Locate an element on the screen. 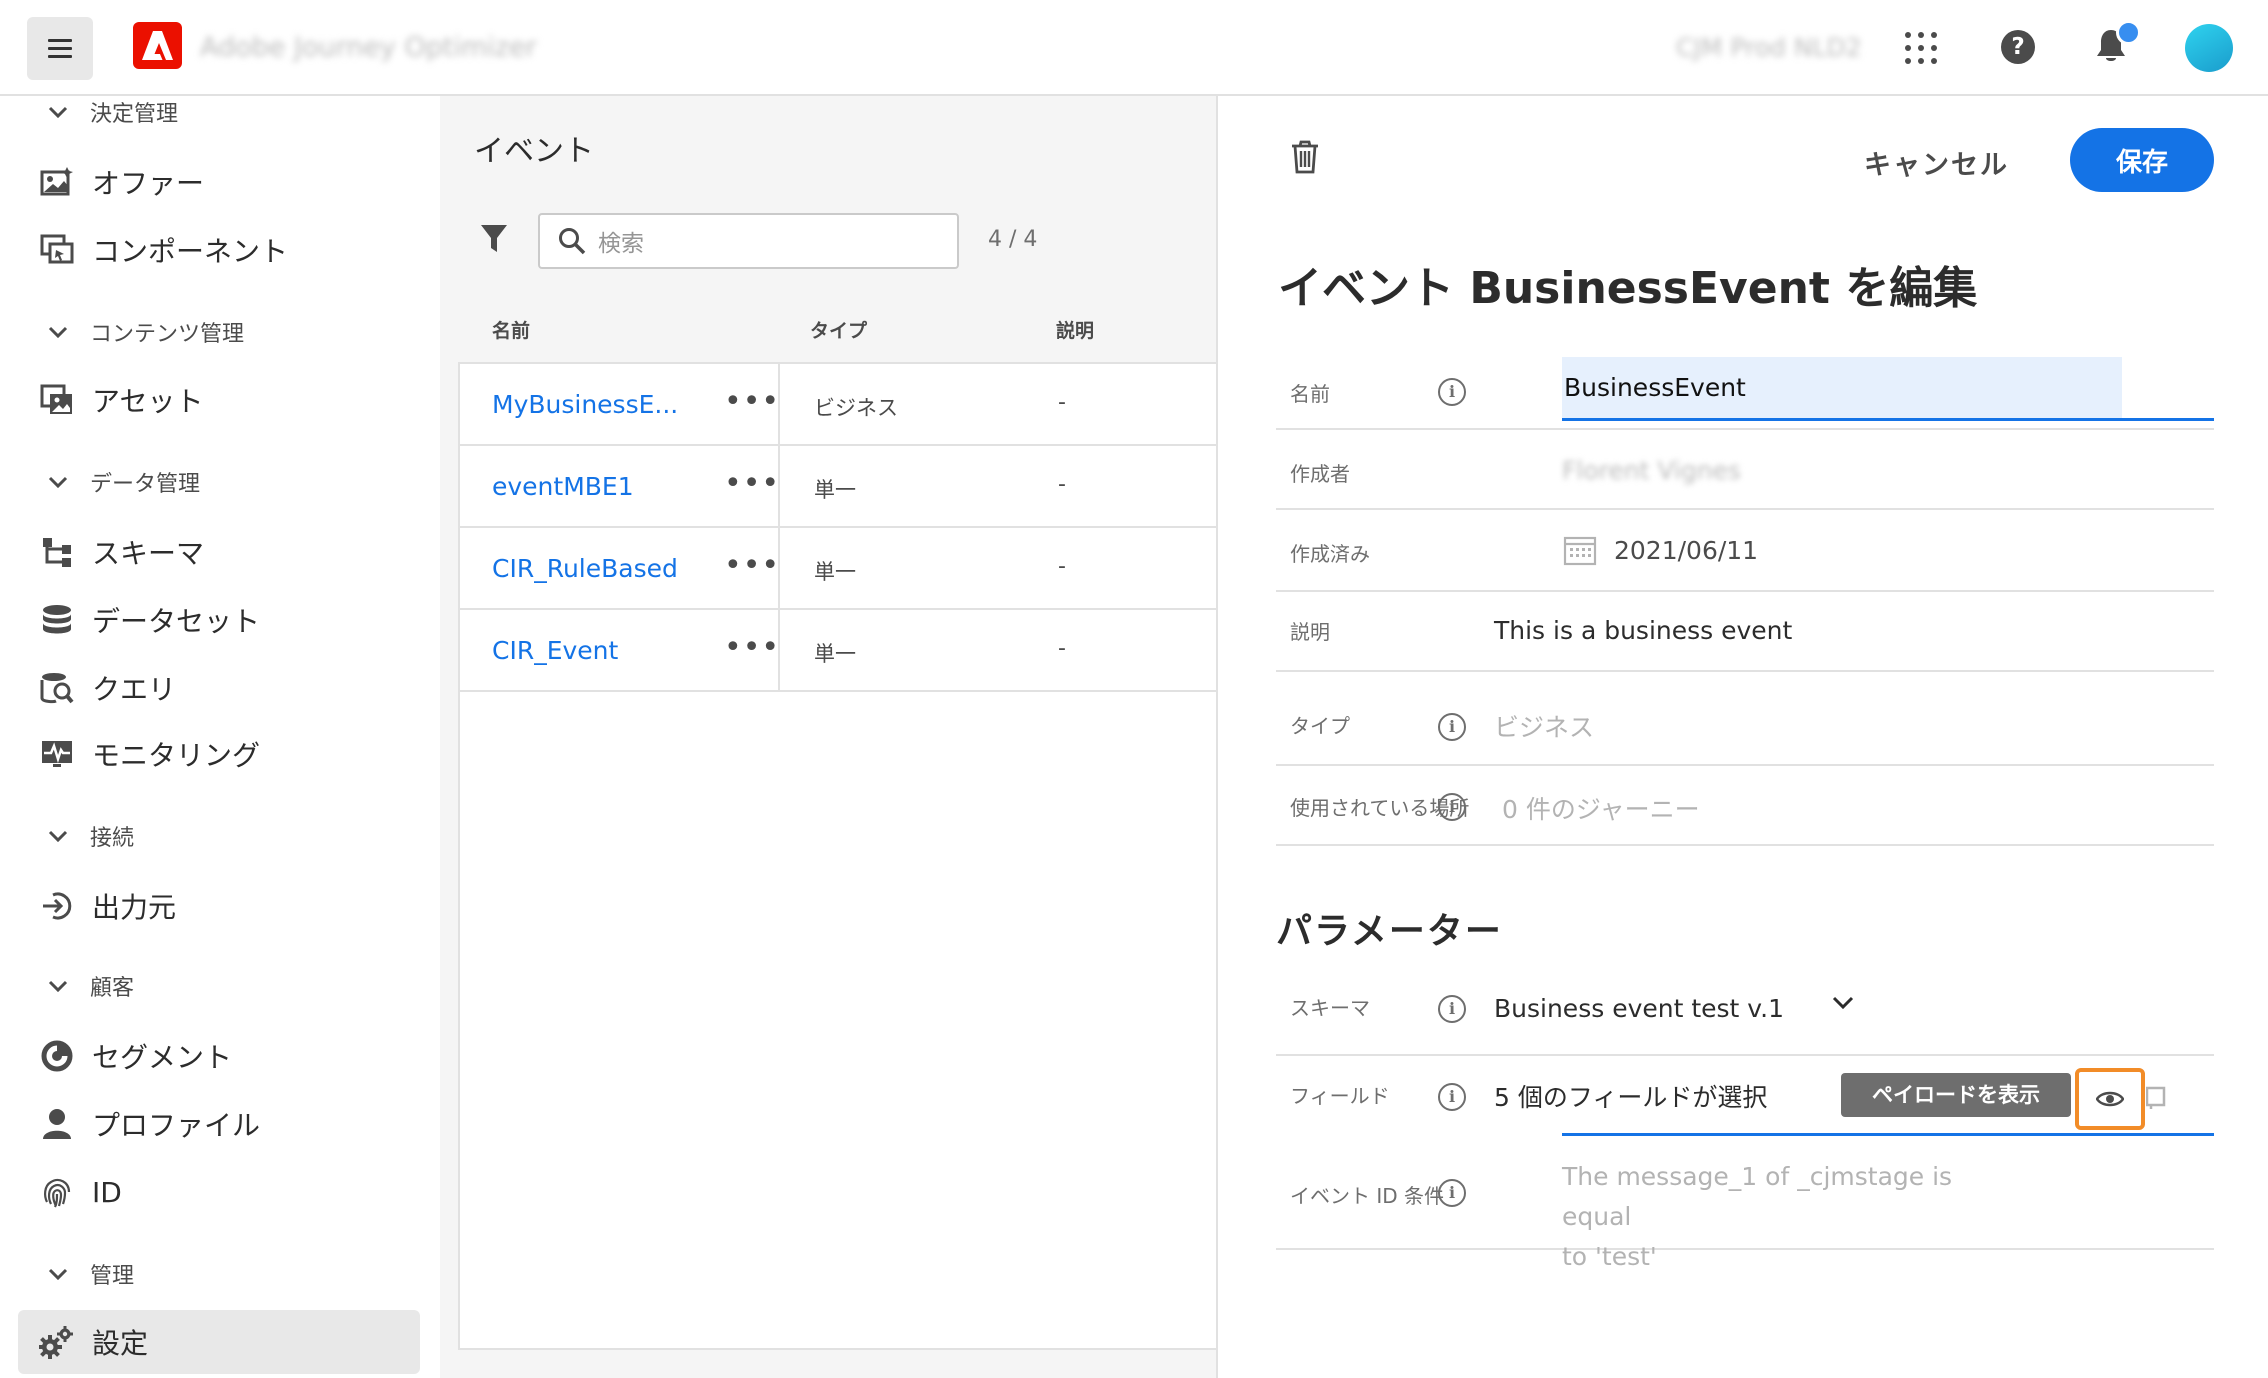 The image size is (2268, 1378). sidebar-item-label: クエリ is located at coordinates (134, 689).